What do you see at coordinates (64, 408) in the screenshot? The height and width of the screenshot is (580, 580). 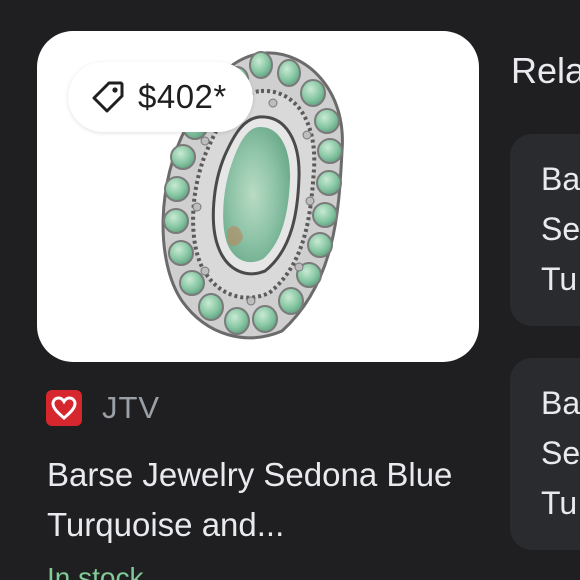 I see `jtv-heart-logo` at bounding box center [64, 408].